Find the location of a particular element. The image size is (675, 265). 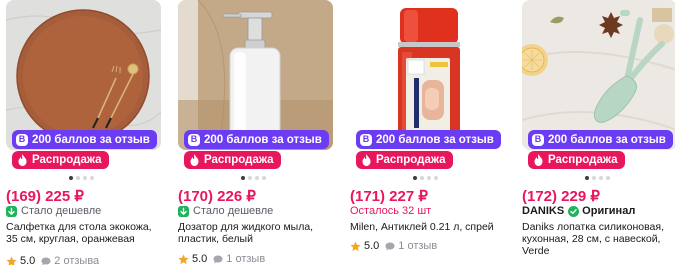

product-price: (171) 227 ₽ is located at coordinates (389, 196).